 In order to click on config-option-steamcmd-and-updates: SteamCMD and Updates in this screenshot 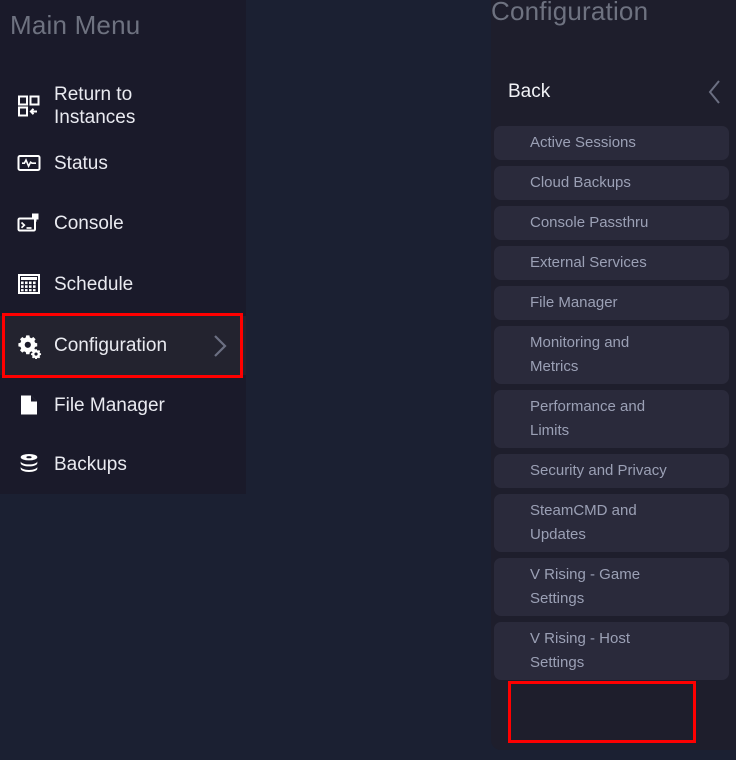, I will do `click(611, 523)`.